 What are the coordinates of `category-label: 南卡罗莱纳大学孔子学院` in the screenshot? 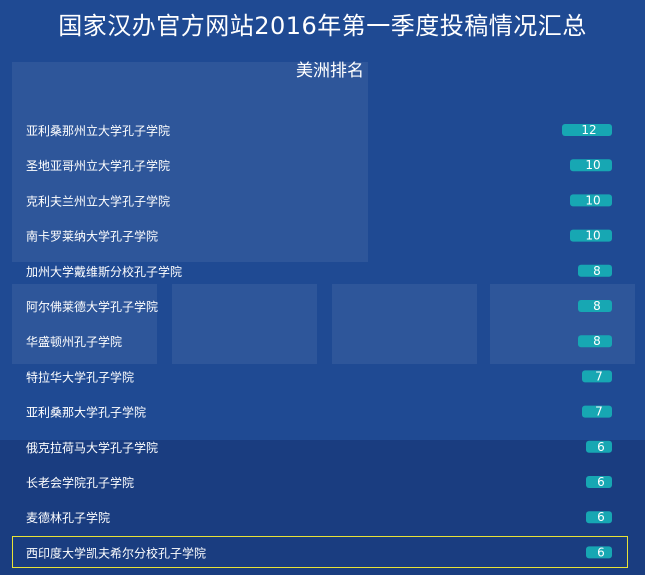 It's located at (92, 236).